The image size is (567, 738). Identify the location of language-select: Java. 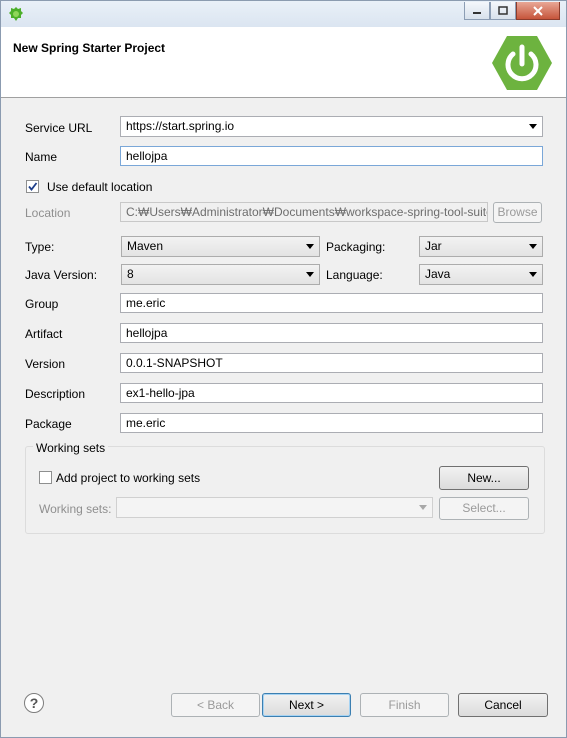
(481, 274).